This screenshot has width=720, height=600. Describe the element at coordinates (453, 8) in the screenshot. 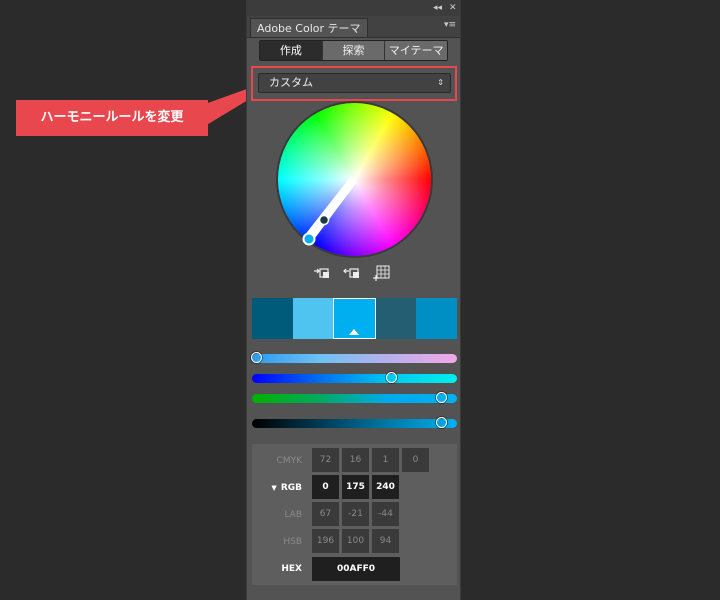

I see `close-panel-icon: ✕` at that location.